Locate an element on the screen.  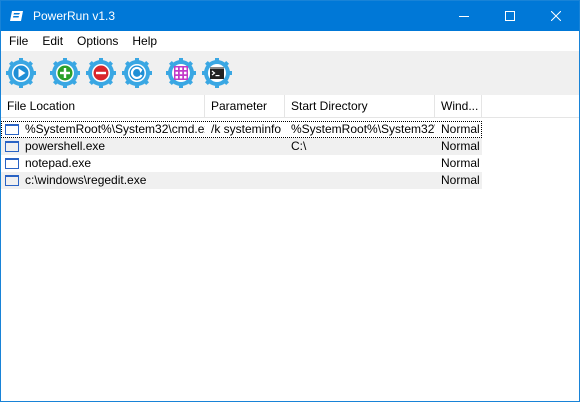
column-file-location: File Location is located at coordinates (103, 106).